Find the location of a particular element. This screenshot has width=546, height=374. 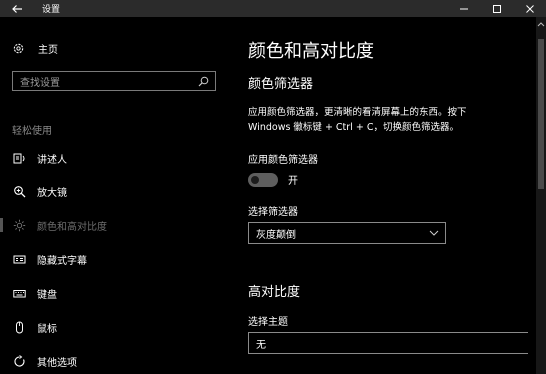

chevron-down-icon is located at coordinates (434, 233).